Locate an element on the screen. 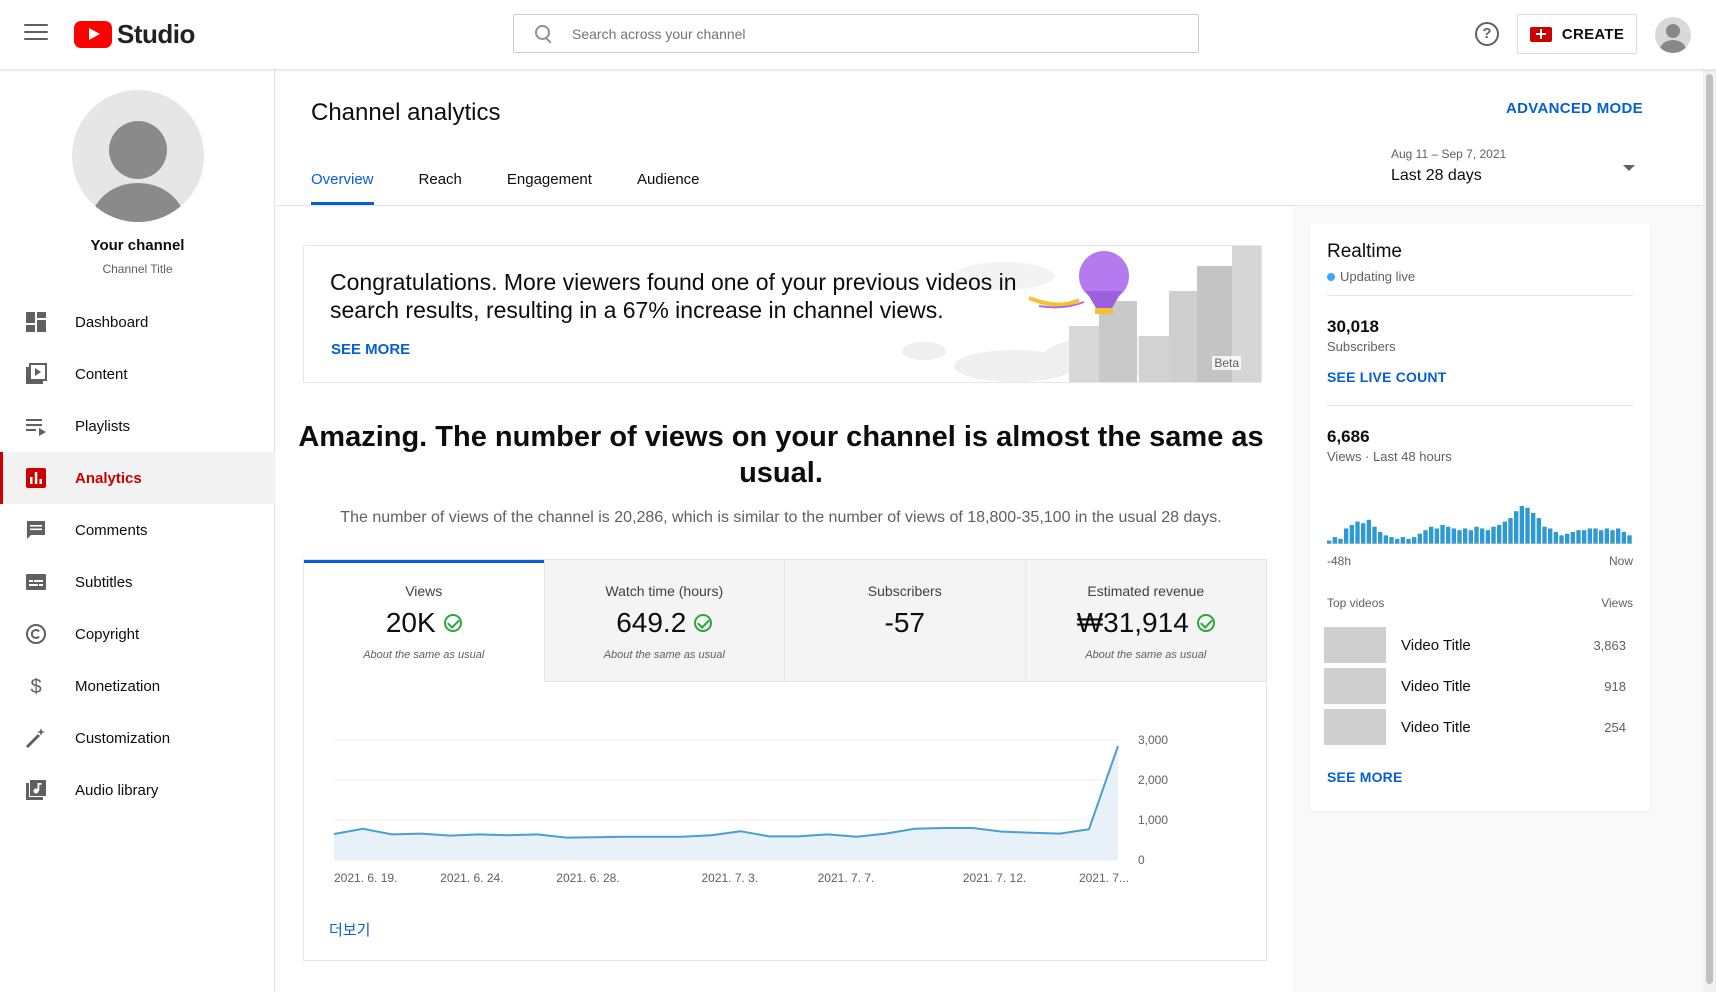  sidebar-item-analytics: Analytics is located at coordinates (137, 478).